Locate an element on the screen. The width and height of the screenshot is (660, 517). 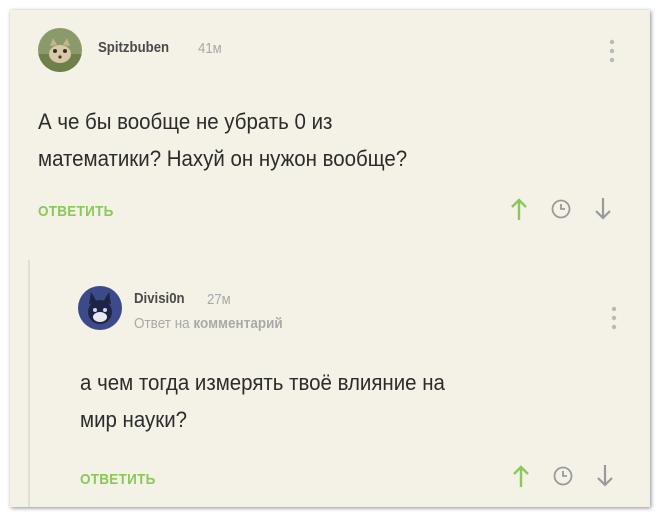
username: Divisi0n is located at coordinates (159, 298).